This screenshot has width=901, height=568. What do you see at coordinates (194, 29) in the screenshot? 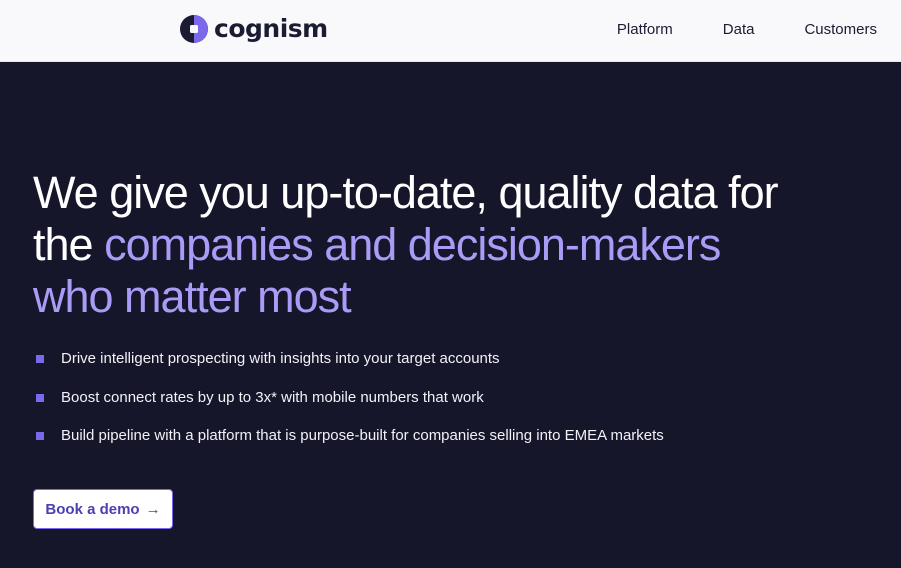
I see `cognism-logo-icon` at bounding box center [194, 29].